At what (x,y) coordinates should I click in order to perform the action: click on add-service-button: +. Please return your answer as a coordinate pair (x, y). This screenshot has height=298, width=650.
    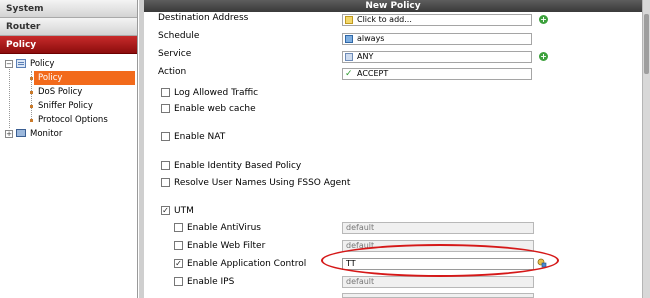
    Looking at the image, I should click on (543, 56).